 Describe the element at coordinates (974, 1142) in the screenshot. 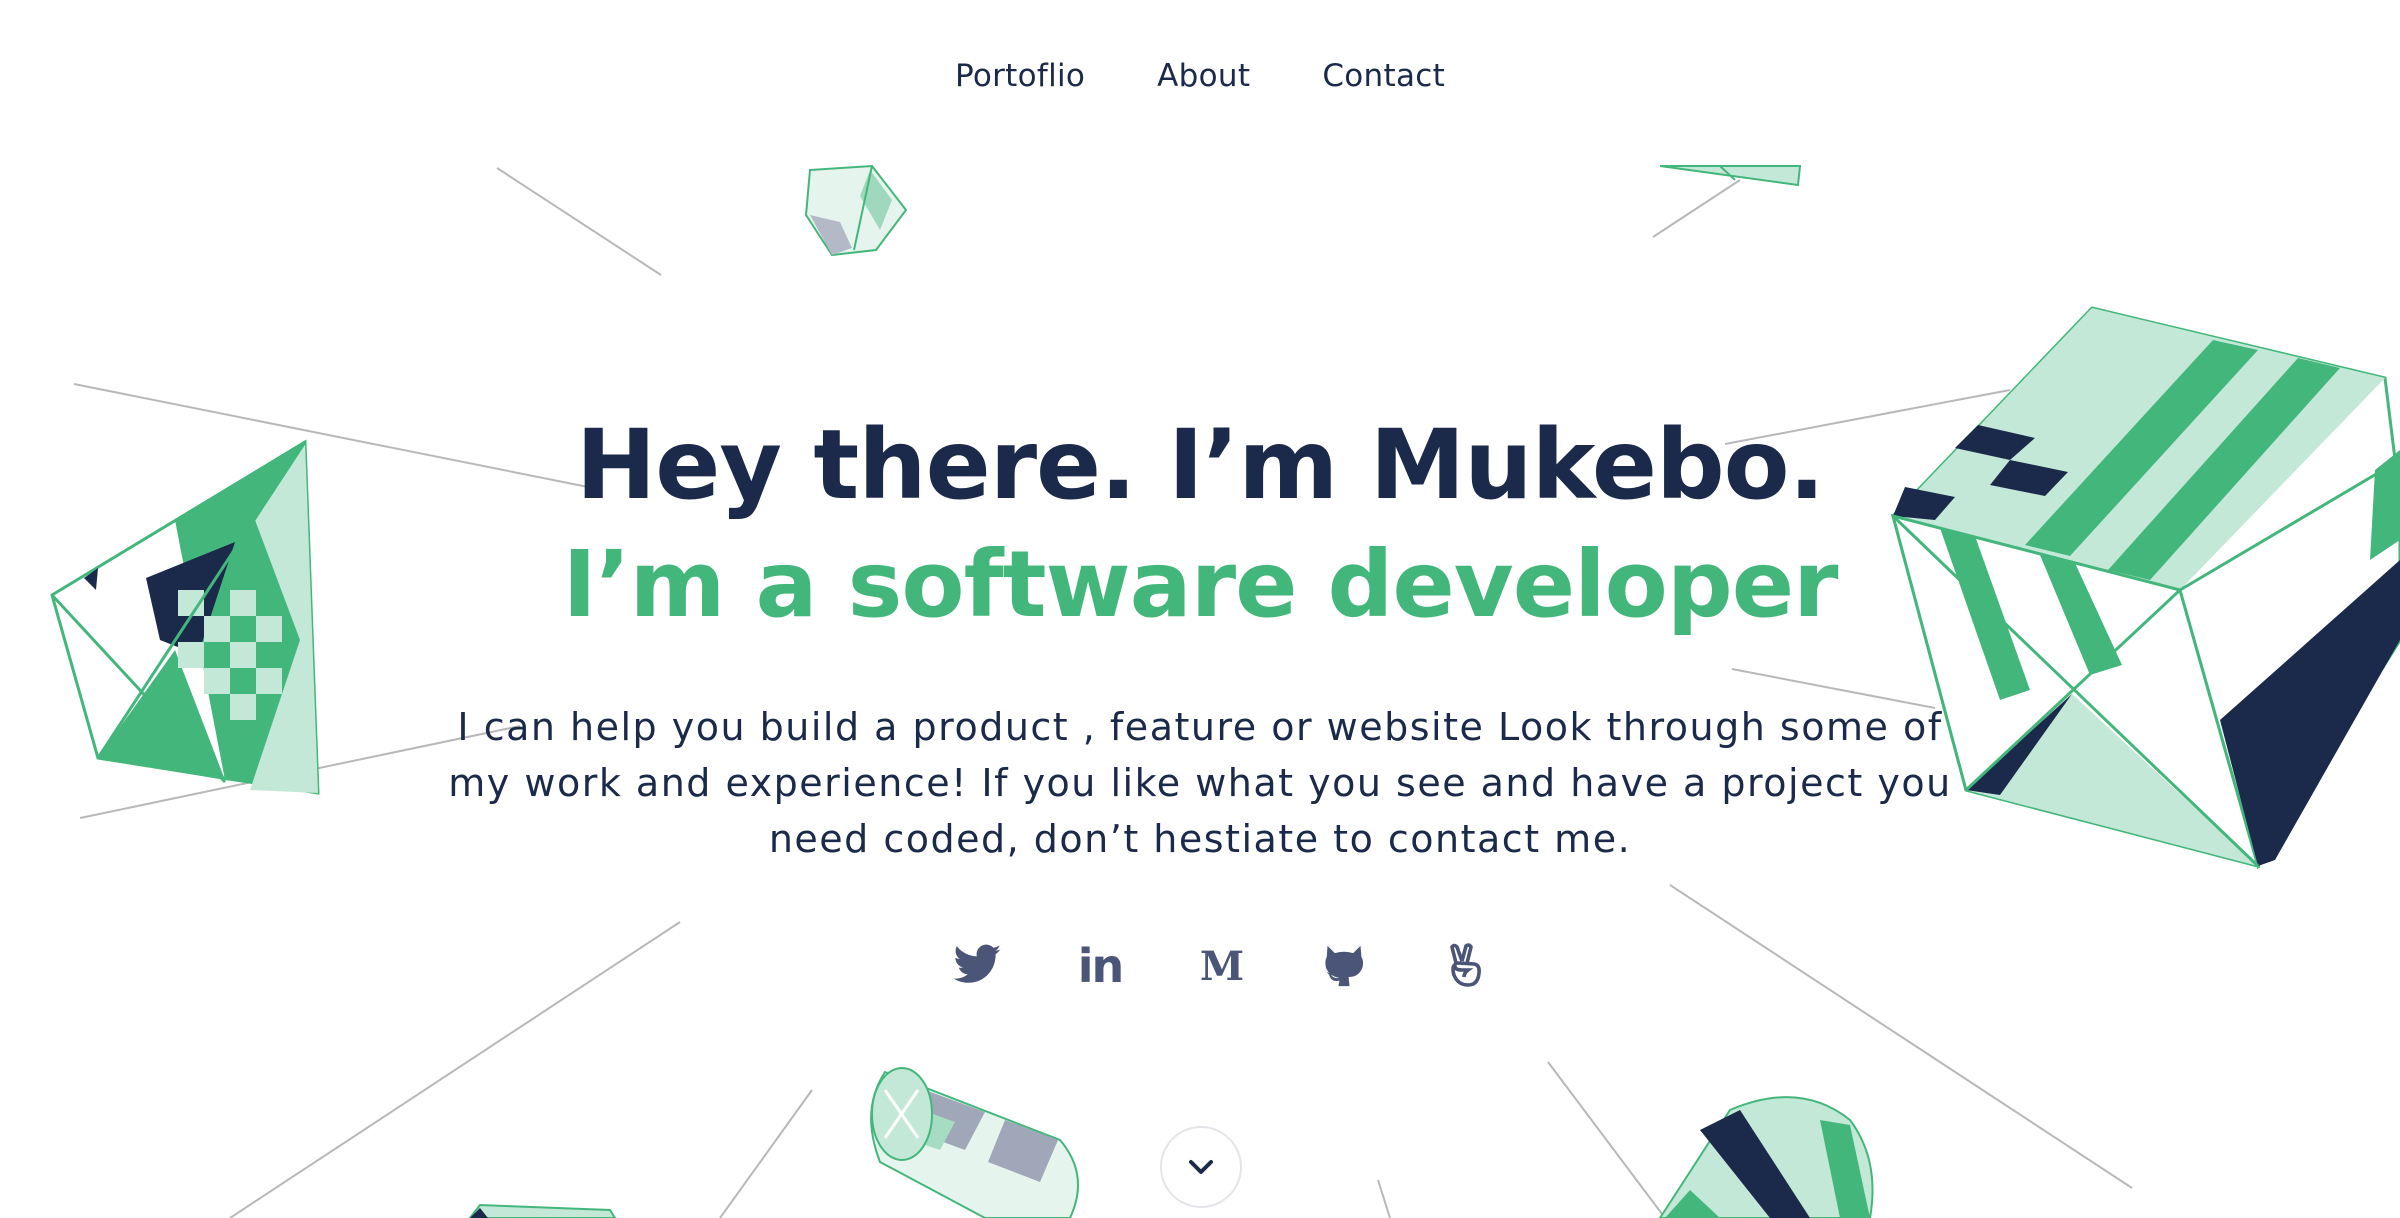

I see `bottom-cylinder-shape` at that location.